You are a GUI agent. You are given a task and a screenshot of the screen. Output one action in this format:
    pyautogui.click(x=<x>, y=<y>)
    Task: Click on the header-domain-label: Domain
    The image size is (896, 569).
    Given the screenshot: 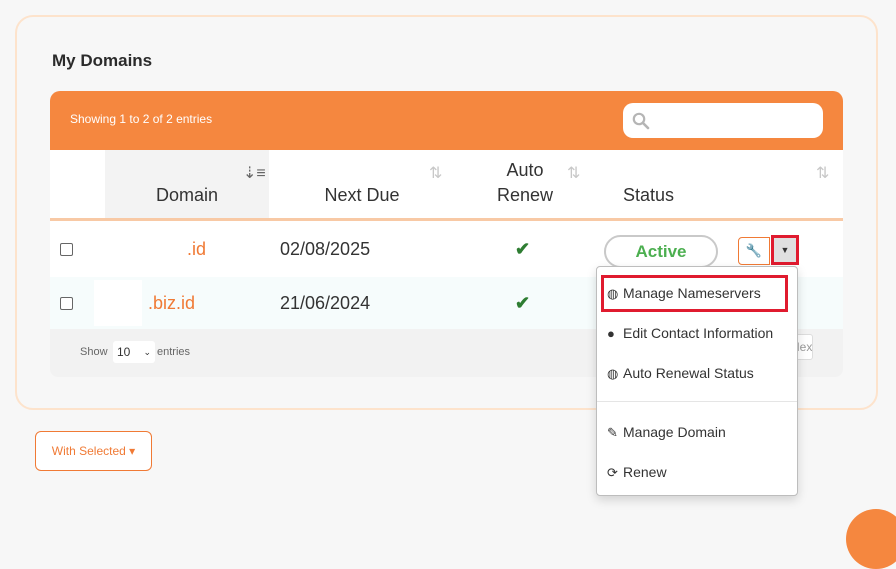 What is the action you would take?
    pyautogui.click(x=187, y=195)
    